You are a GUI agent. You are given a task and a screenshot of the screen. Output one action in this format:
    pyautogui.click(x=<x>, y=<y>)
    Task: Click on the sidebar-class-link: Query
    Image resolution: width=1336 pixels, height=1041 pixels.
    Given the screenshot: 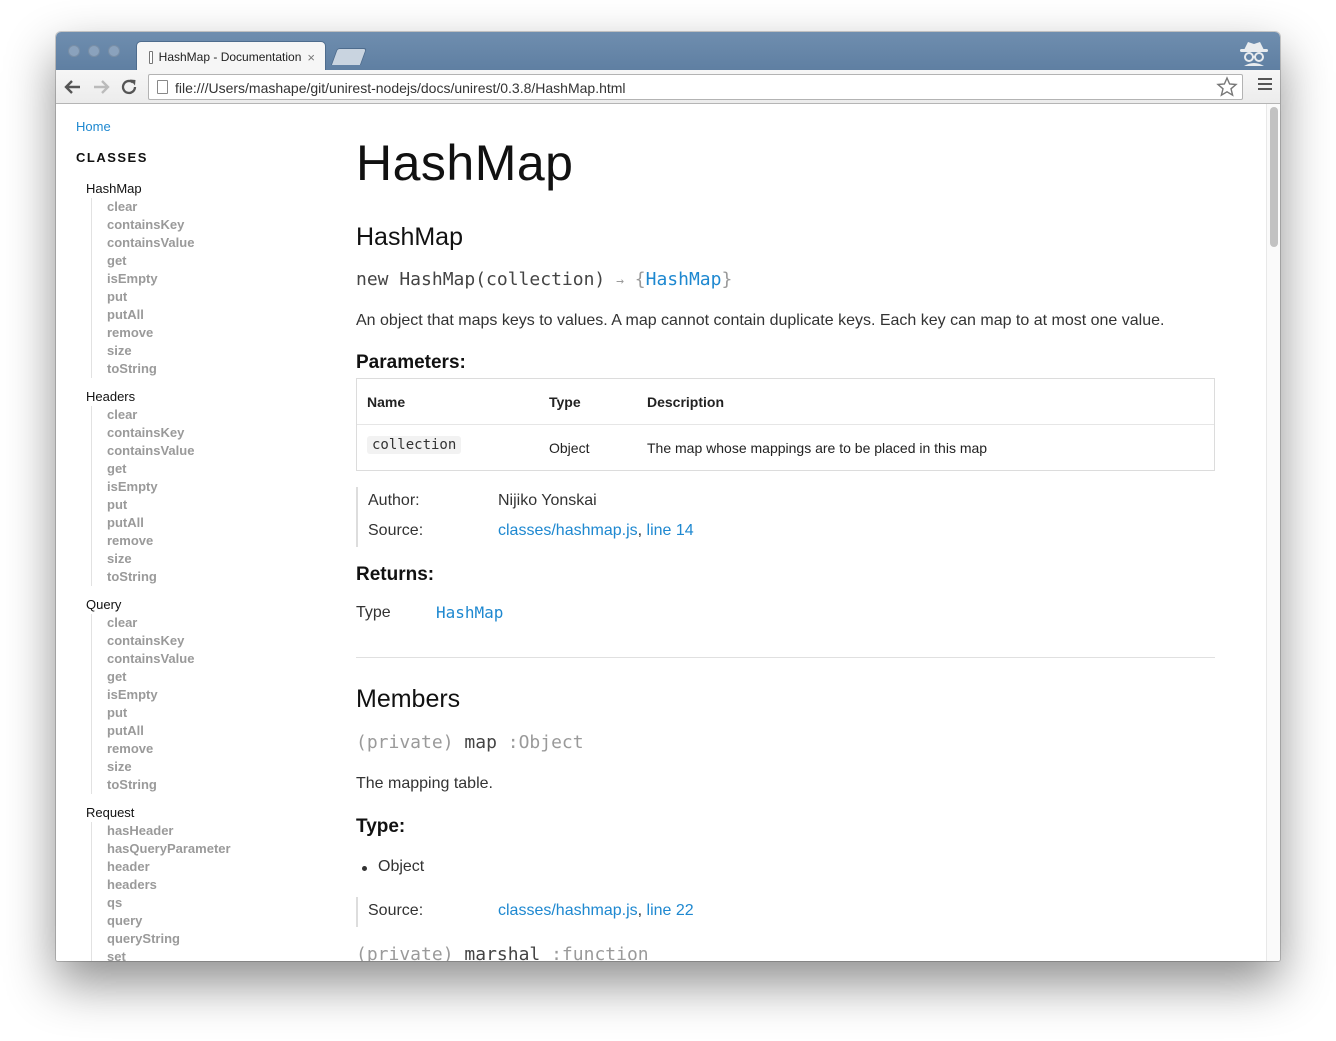 What is the action you would take?
    pyautogui.click(x=158, y=605)
    